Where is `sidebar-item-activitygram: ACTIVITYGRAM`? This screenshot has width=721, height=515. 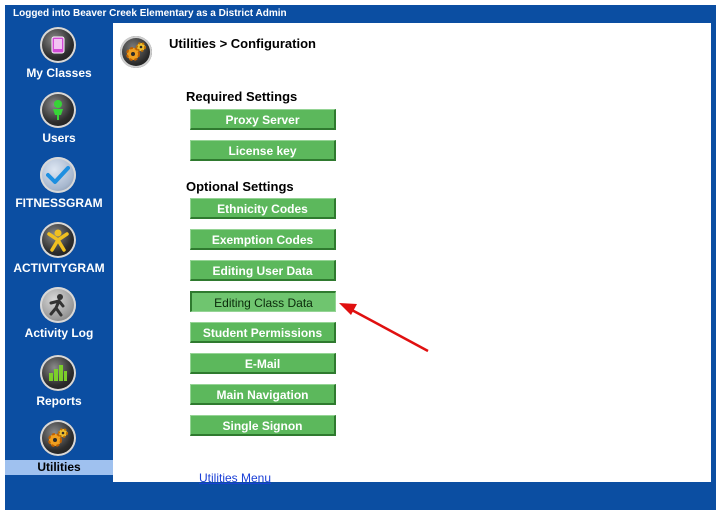 sidebar-item-activitygram: ACTIVITYGRAM is located at coordinates (59, 253).